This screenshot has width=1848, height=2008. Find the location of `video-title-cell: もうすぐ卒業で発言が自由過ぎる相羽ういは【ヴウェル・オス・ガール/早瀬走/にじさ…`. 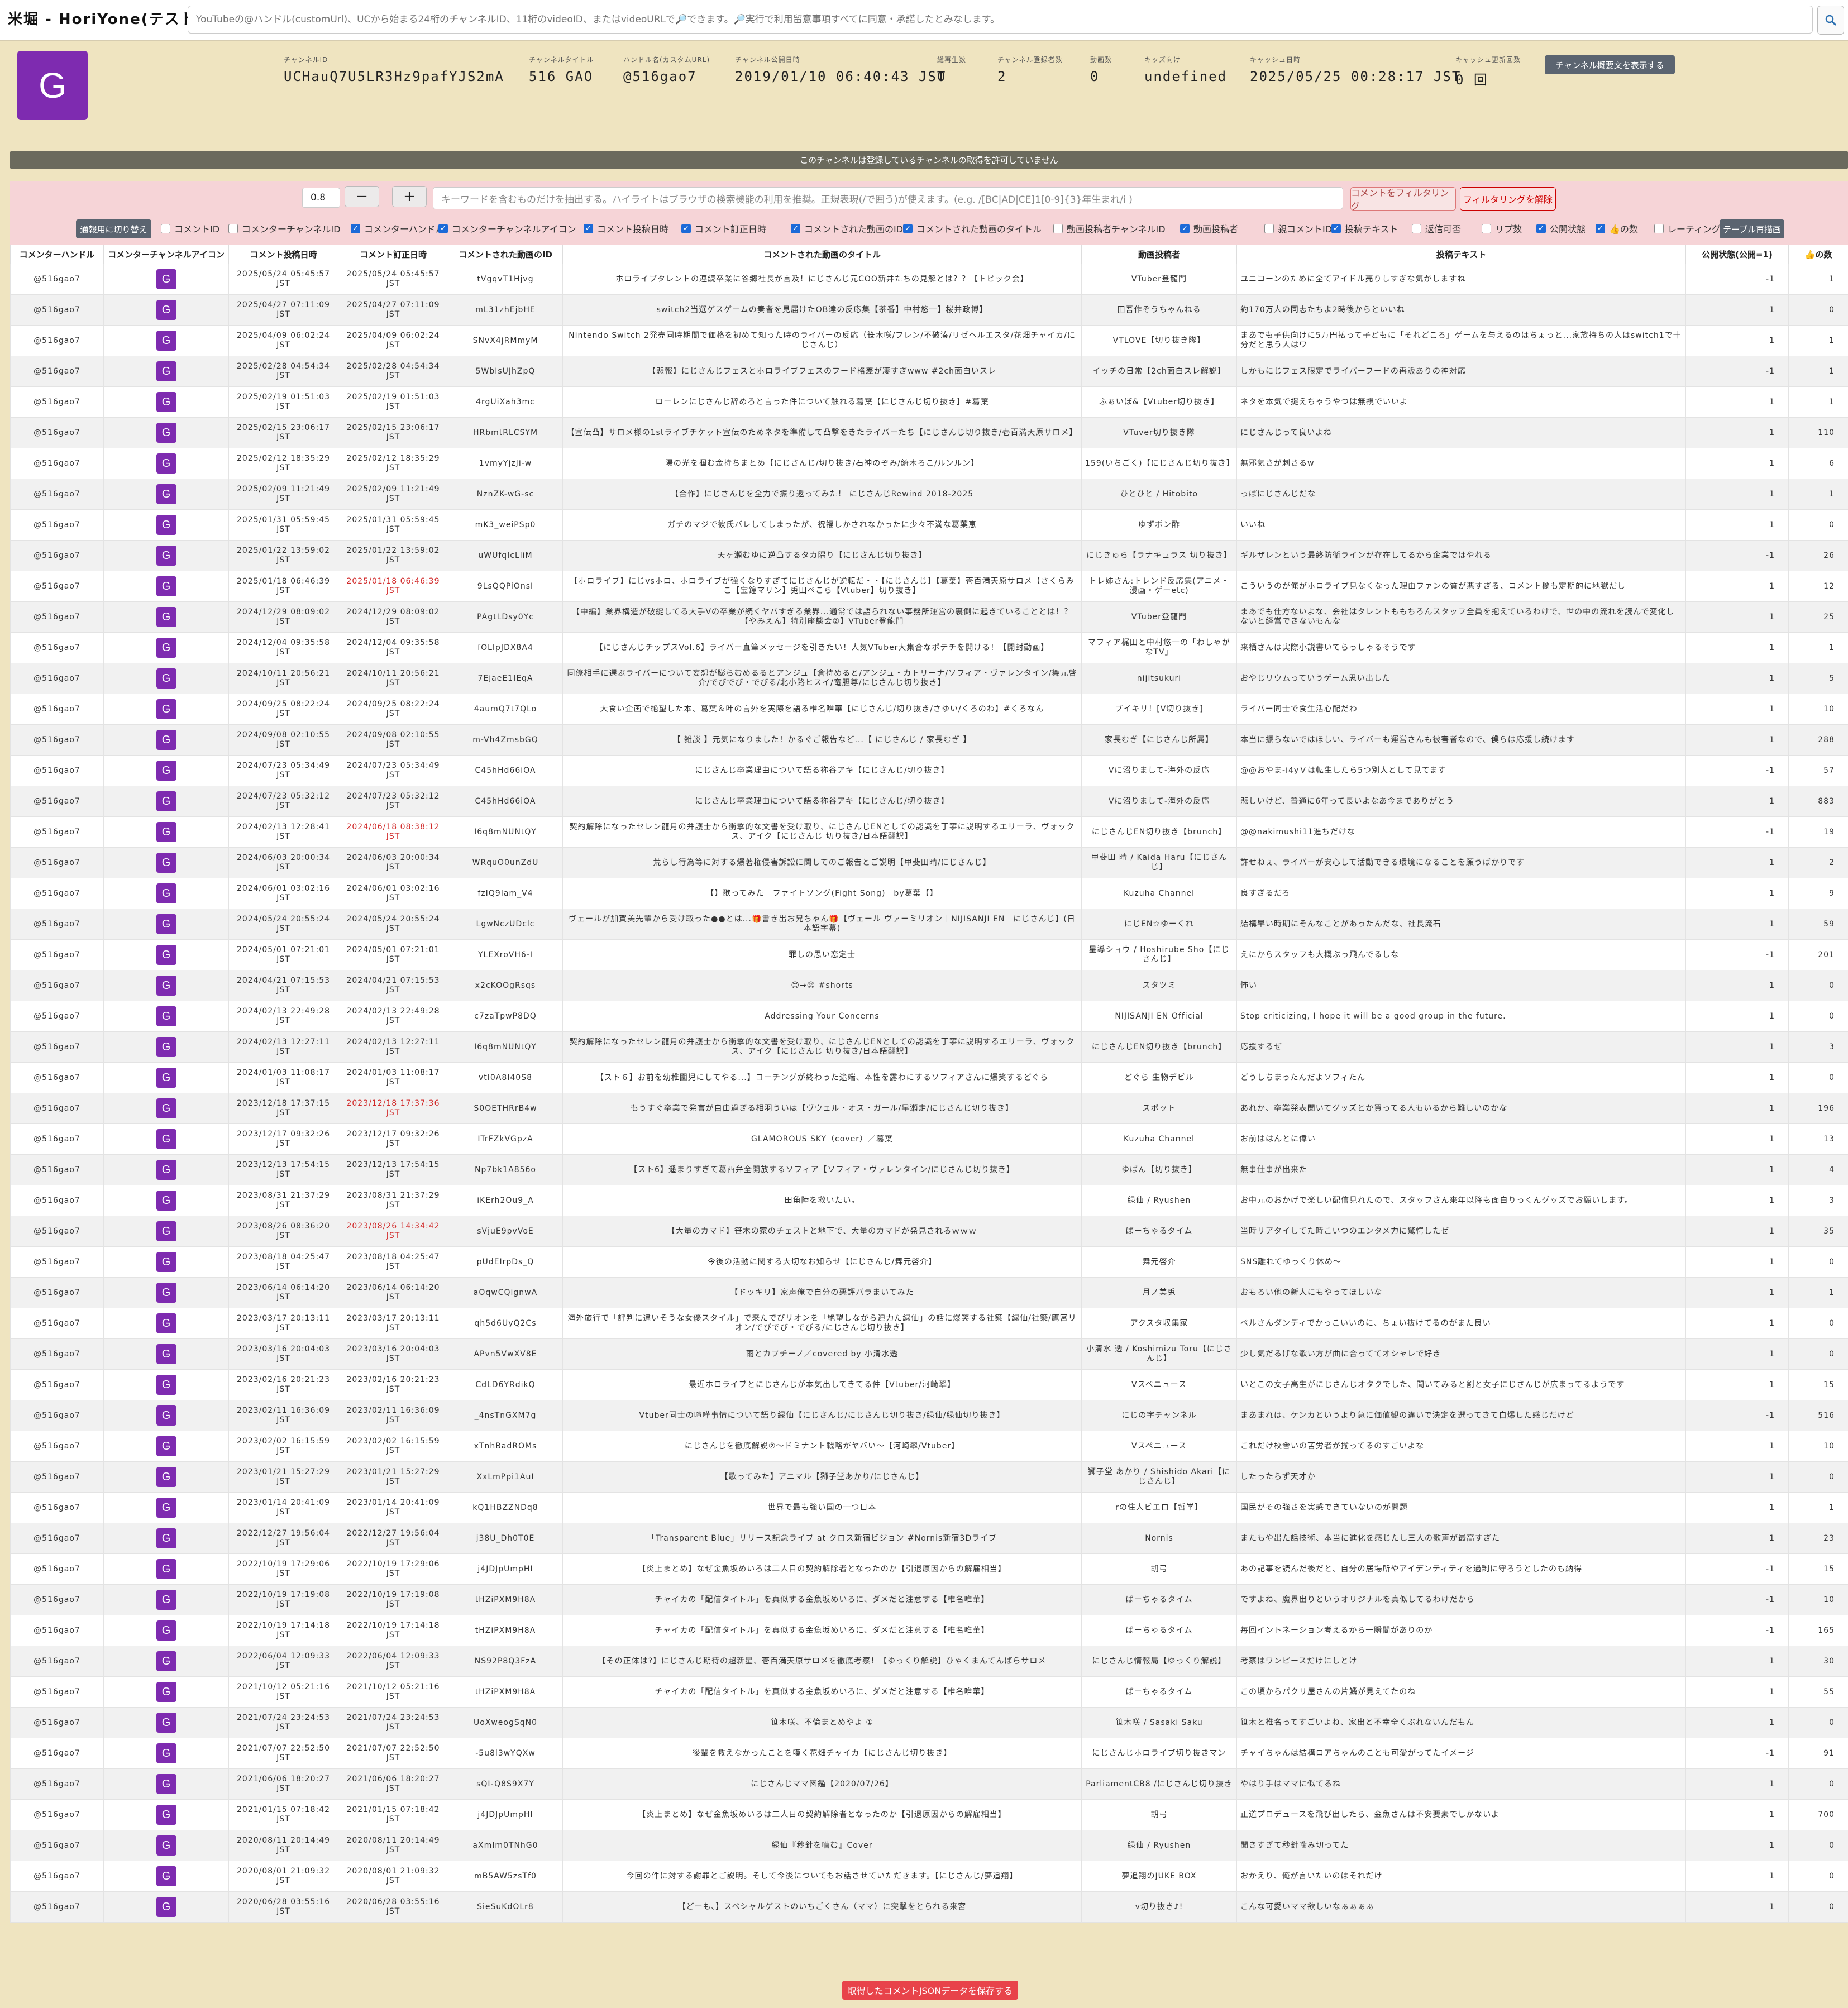

video-title-cell: もうすぐ卒業で発言が自由過ぎる相羽ういは【ヴウェル・オス・ガール/早瀬走/にじさ… is located at coordinates (822, 1108).